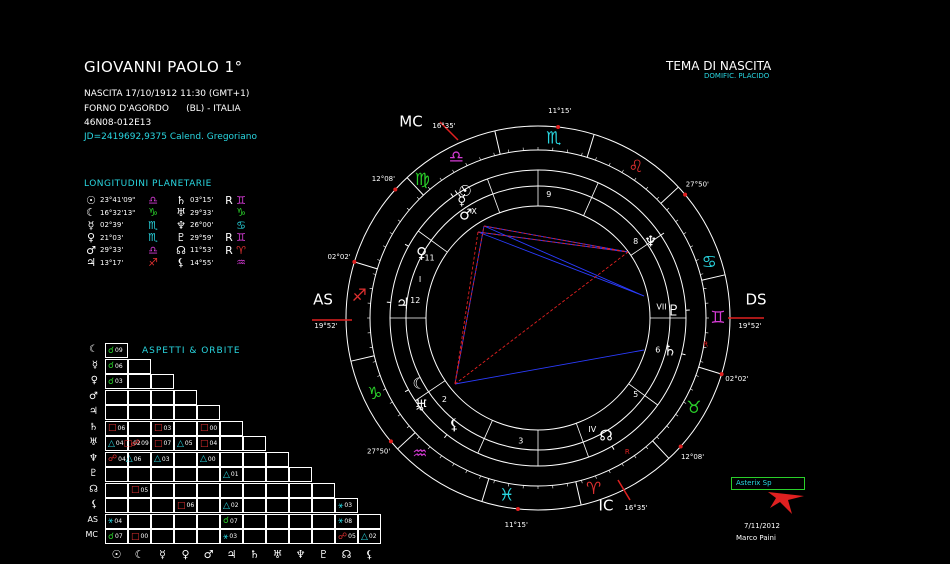  What do you see at coordinates (635, 394) in the screenshot?
I see `house-number: 5` at bounding box center [635, 394].